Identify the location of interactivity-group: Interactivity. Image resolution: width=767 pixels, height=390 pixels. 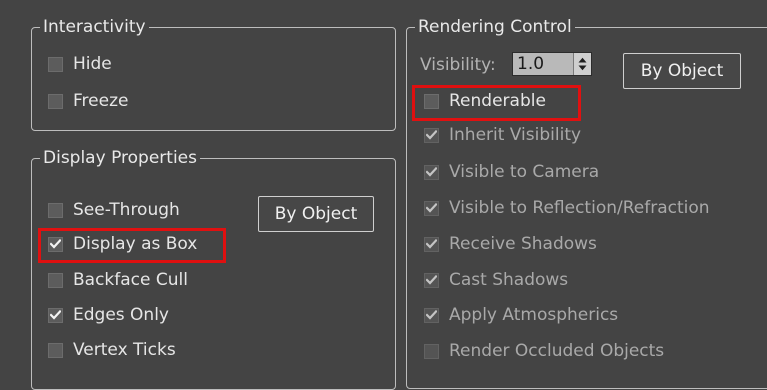
(213, 73).